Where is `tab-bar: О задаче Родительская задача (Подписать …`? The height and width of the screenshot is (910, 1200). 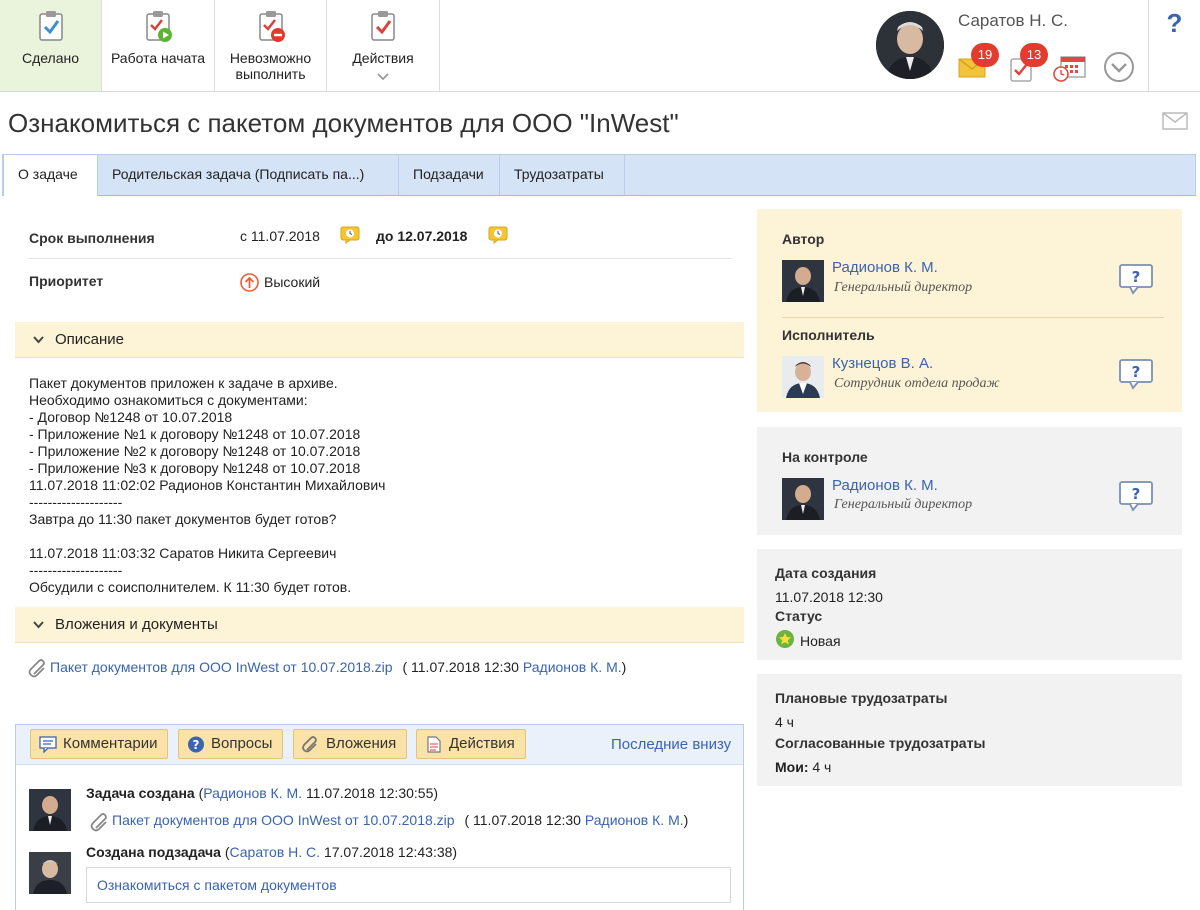 tab-bar: О задаче Родительская задача (Подписать … is located at coordinates (599, 175).